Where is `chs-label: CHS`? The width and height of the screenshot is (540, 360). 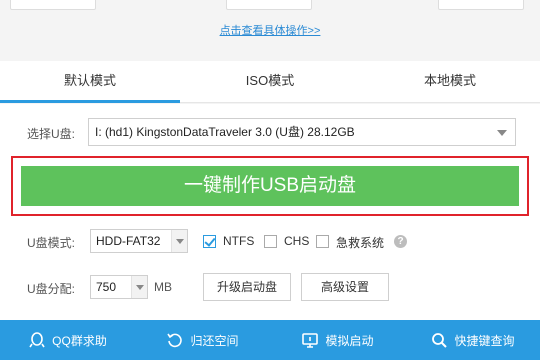 chs-label: CHS is located at coordinates (297, 241).